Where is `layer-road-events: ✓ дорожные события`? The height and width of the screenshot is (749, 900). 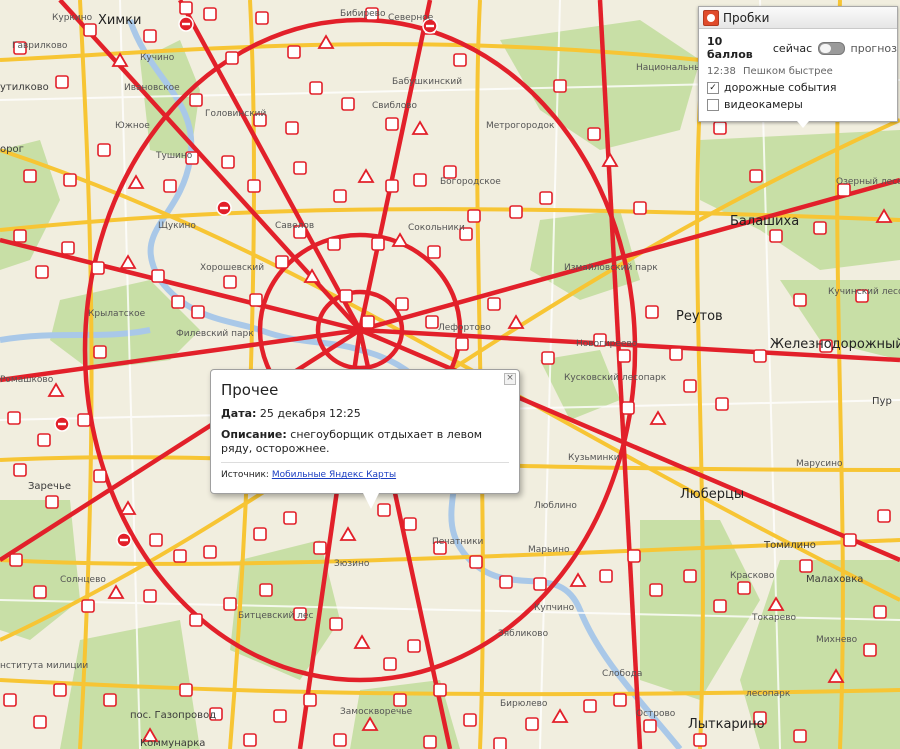
layer-road-events: ✓ дорожные события is located at coordinates (798, 85).